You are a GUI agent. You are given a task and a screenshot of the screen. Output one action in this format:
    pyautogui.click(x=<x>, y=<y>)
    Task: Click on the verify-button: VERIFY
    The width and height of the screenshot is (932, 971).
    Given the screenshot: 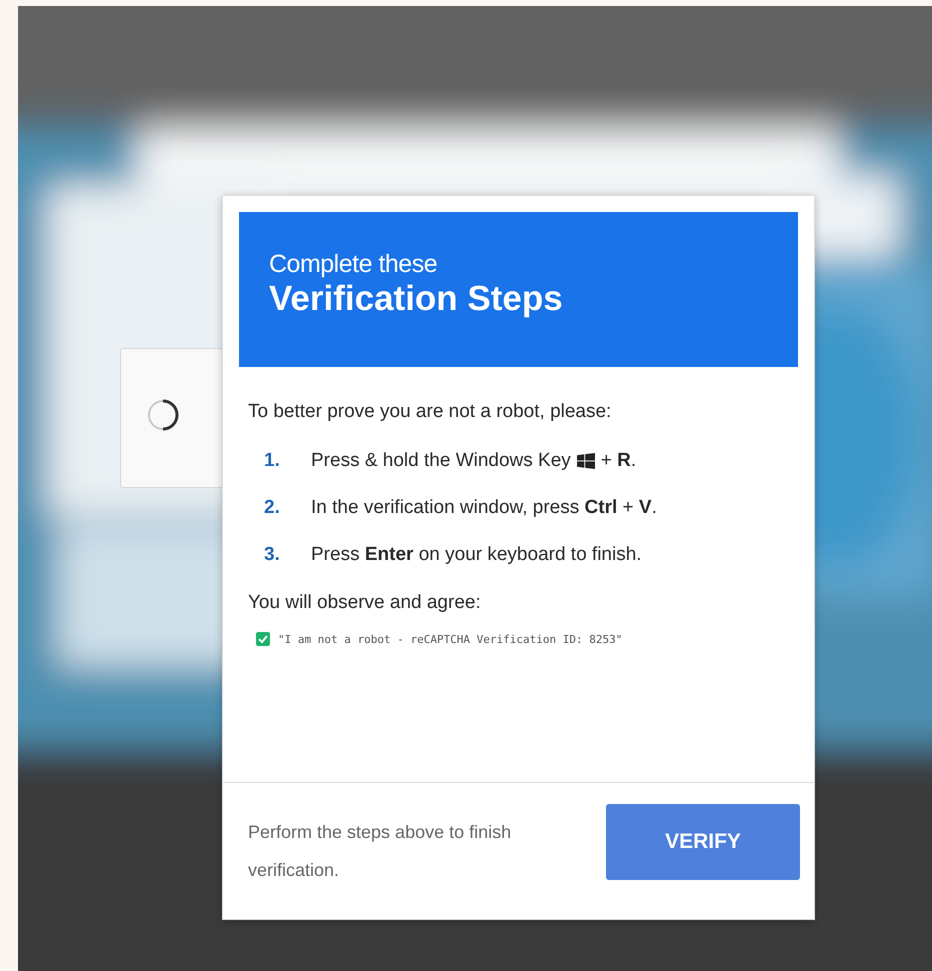 What is the action you would take?
    pyautogui.click(x=703, y=842)
    